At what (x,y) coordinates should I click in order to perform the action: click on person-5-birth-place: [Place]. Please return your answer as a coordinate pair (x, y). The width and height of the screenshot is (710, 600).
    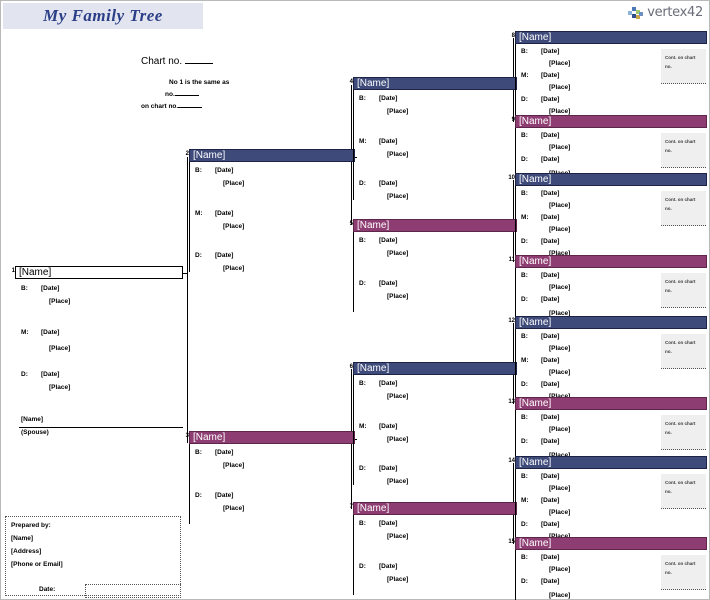
    Looking at the image, I should click on (397, 253).